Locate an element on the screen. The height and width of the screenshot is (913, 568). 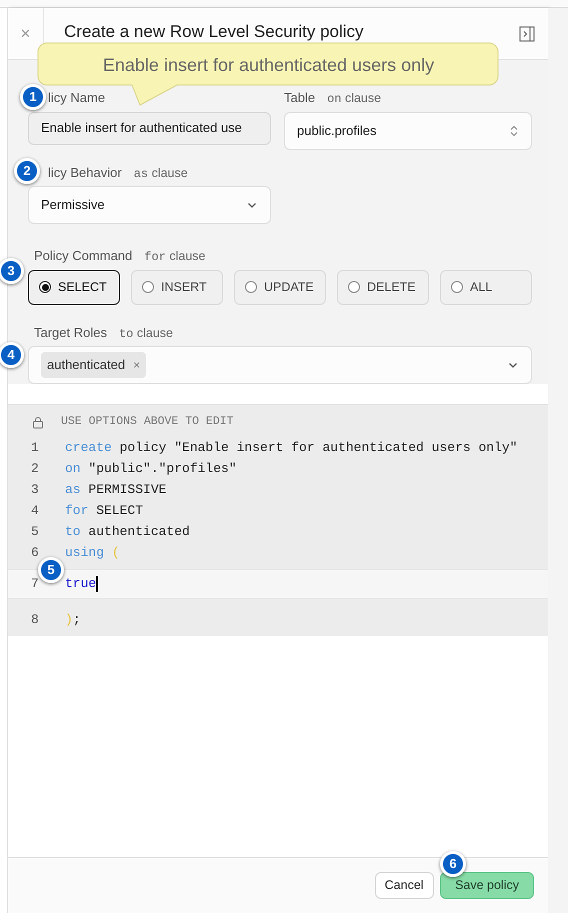
field-label: Policy Command is located at coordinates (83, 256).